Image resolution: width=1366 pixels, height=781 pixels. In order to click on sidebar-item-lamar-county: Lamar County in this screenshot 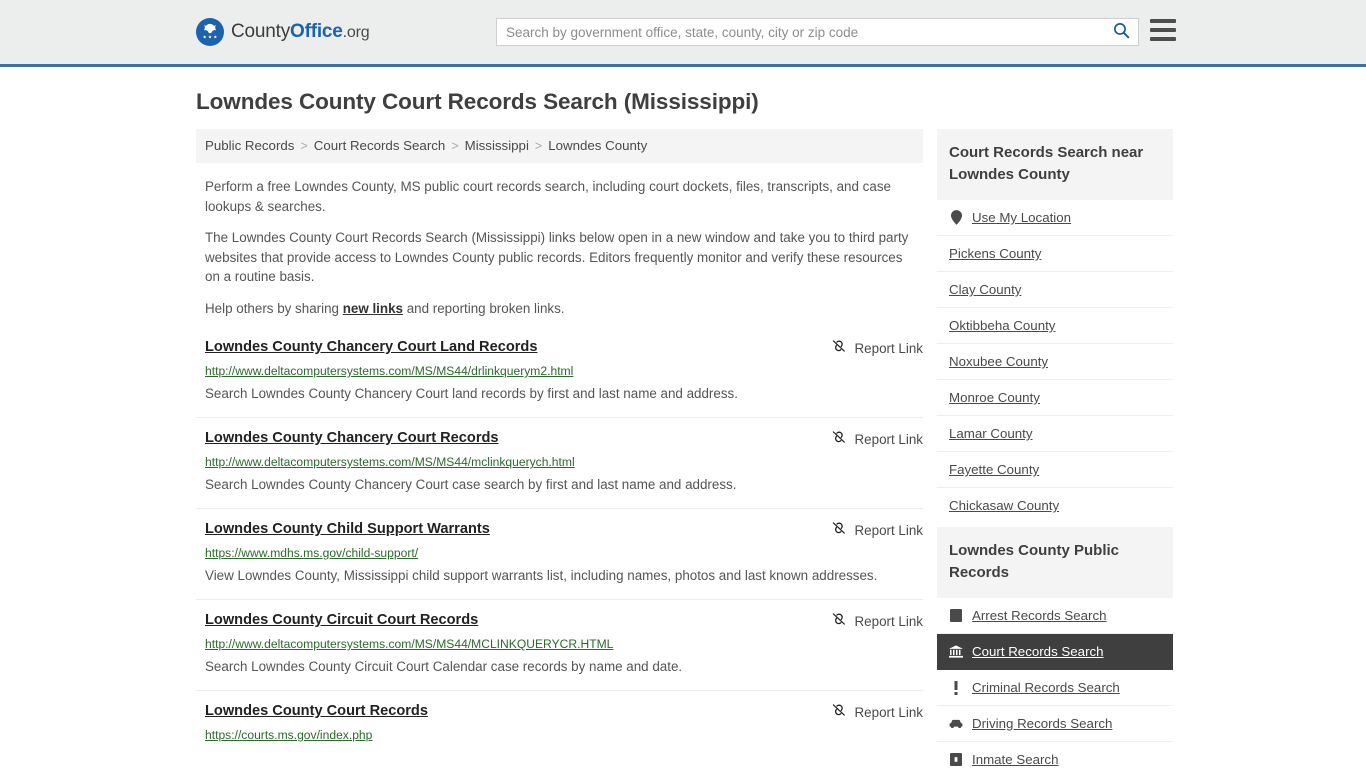, I will do `click(1055, 434)`.